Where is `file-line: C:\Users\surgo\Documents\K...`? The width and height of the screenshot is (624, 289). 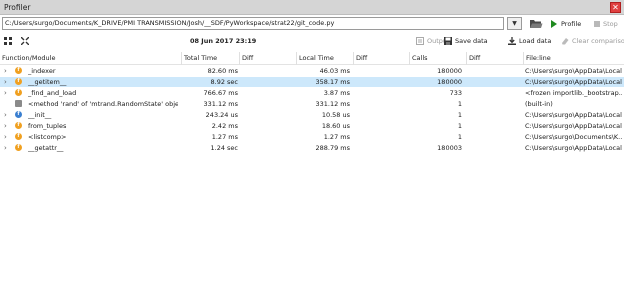
file-line: C:\Users\surgo\Documents\K... is located at coordinates (573, 137).